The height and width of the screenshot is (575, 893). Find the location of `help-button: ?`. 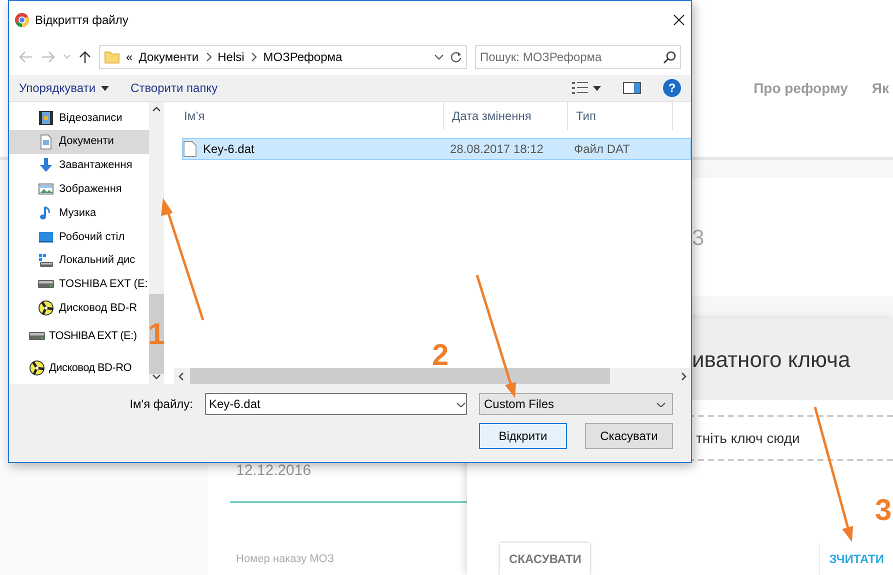

help-button: ? is located at coordinates (672, 88).